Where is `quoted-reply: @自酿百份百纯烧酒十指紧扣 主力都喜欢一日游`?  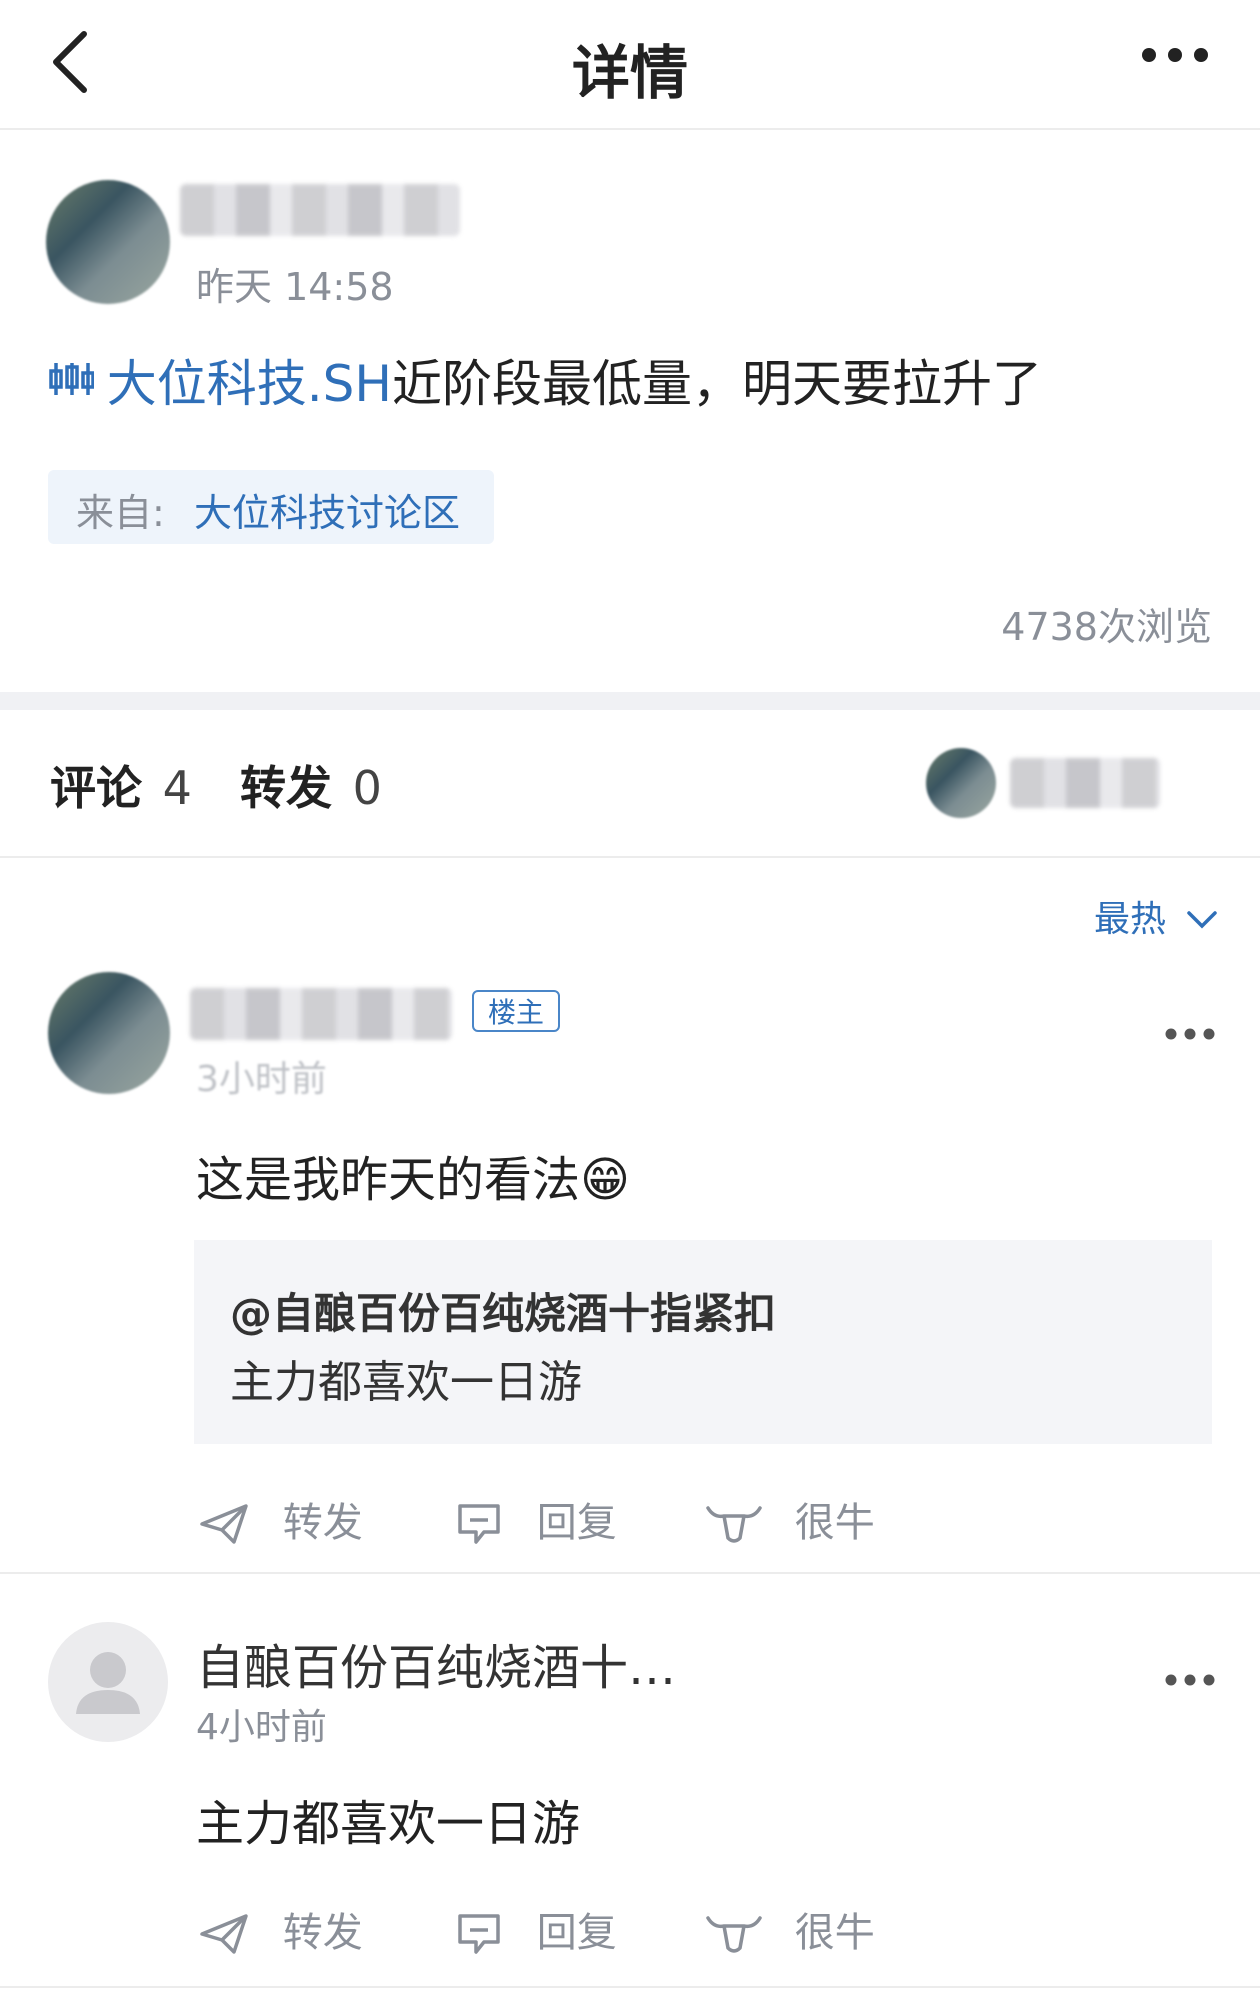 quoted-reply: @自酿百份百纯烧酒十指紧扣 主力都喜欢一日游 is located at coordinates (703, 1342).